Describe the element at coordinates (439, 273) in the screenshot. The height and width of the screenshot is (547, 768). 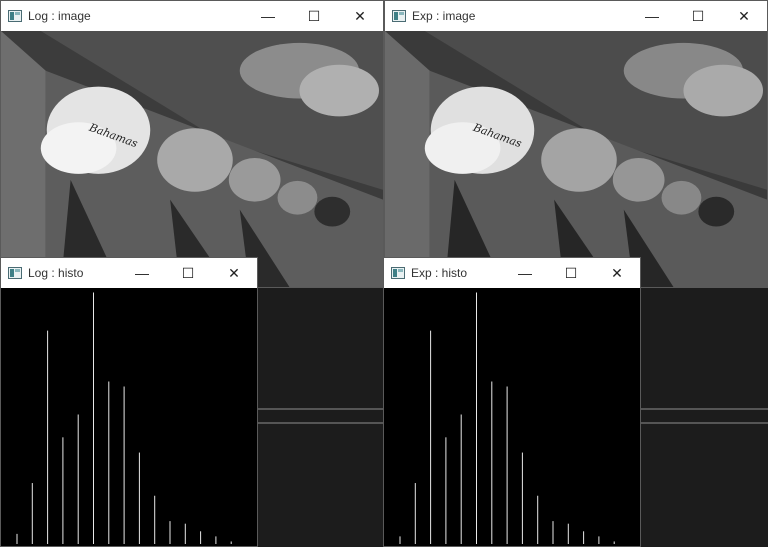
I see `window-title: Exp : histo` at that location.